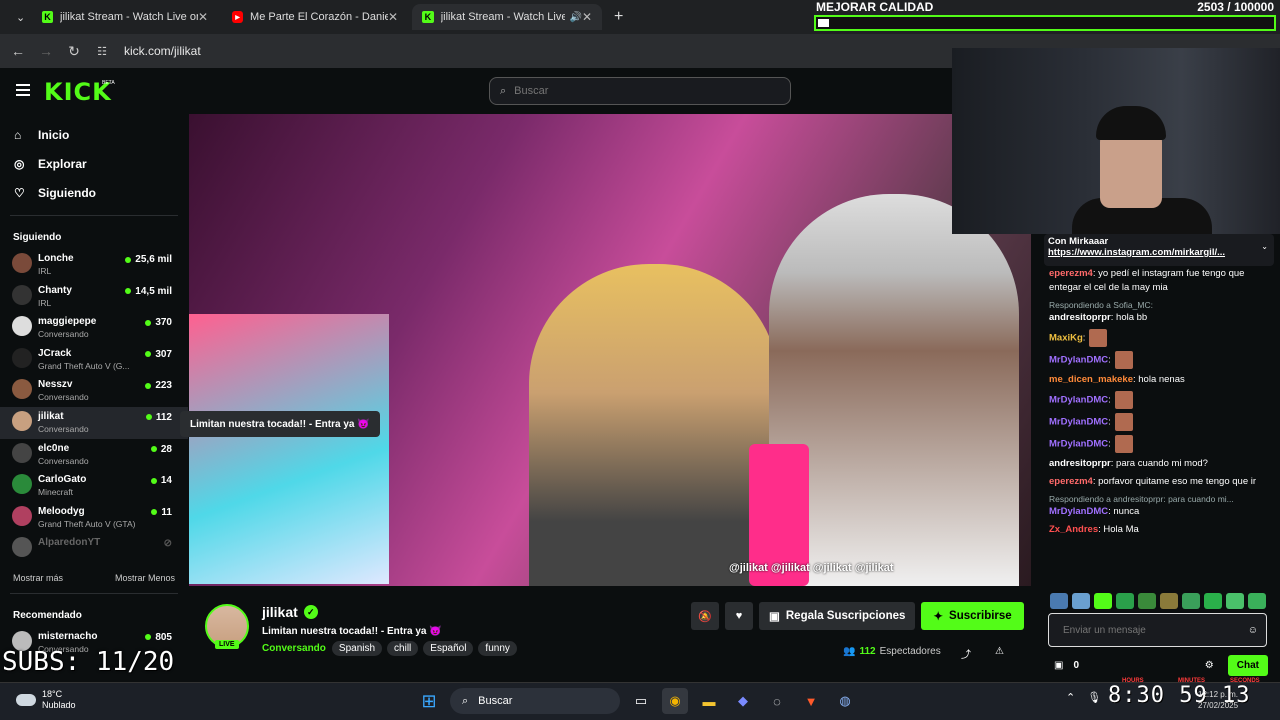 The image size is (1280, 720). I want to click on channel-item: Meloodyg Grand Theft Auto V (GTA) 11, so click(94, 518).